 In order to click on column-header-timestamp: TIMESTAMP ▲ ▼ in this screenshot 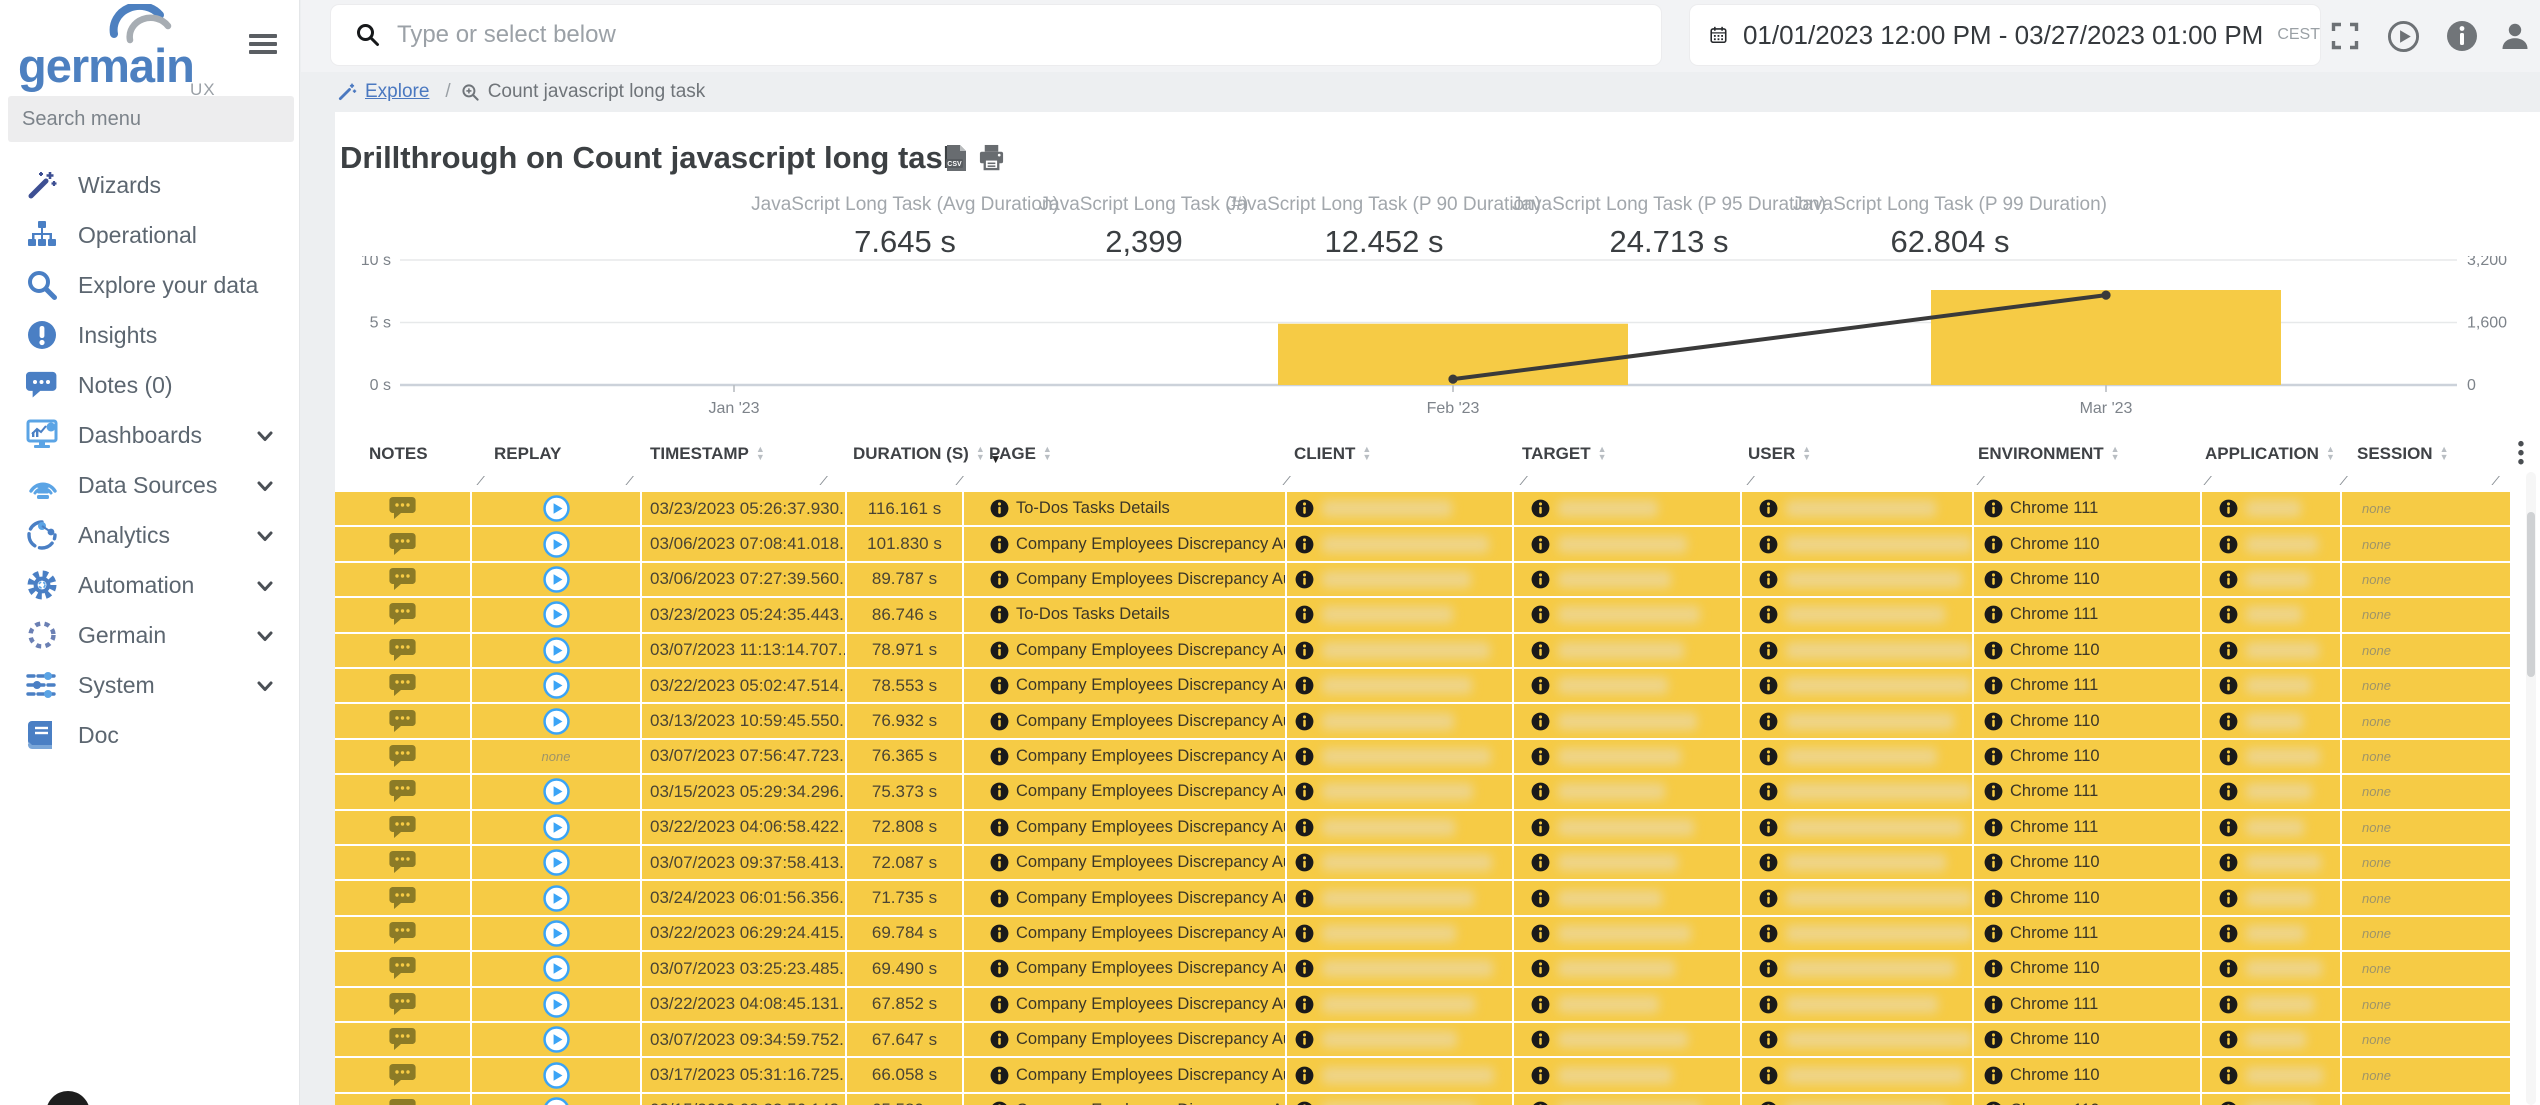, I will do `click(707, 454)`.